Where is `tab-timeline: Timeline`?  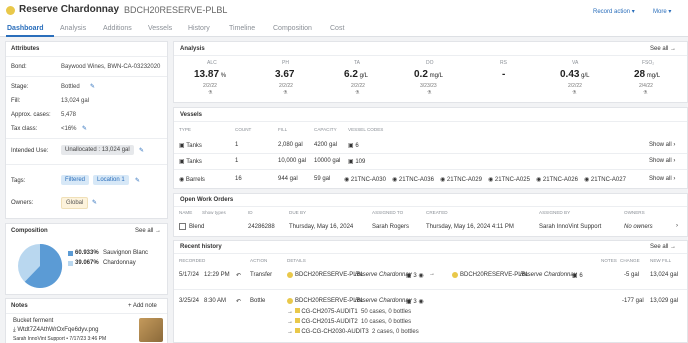
tab-timeline: Timeline is located at coordinates (242, 28).